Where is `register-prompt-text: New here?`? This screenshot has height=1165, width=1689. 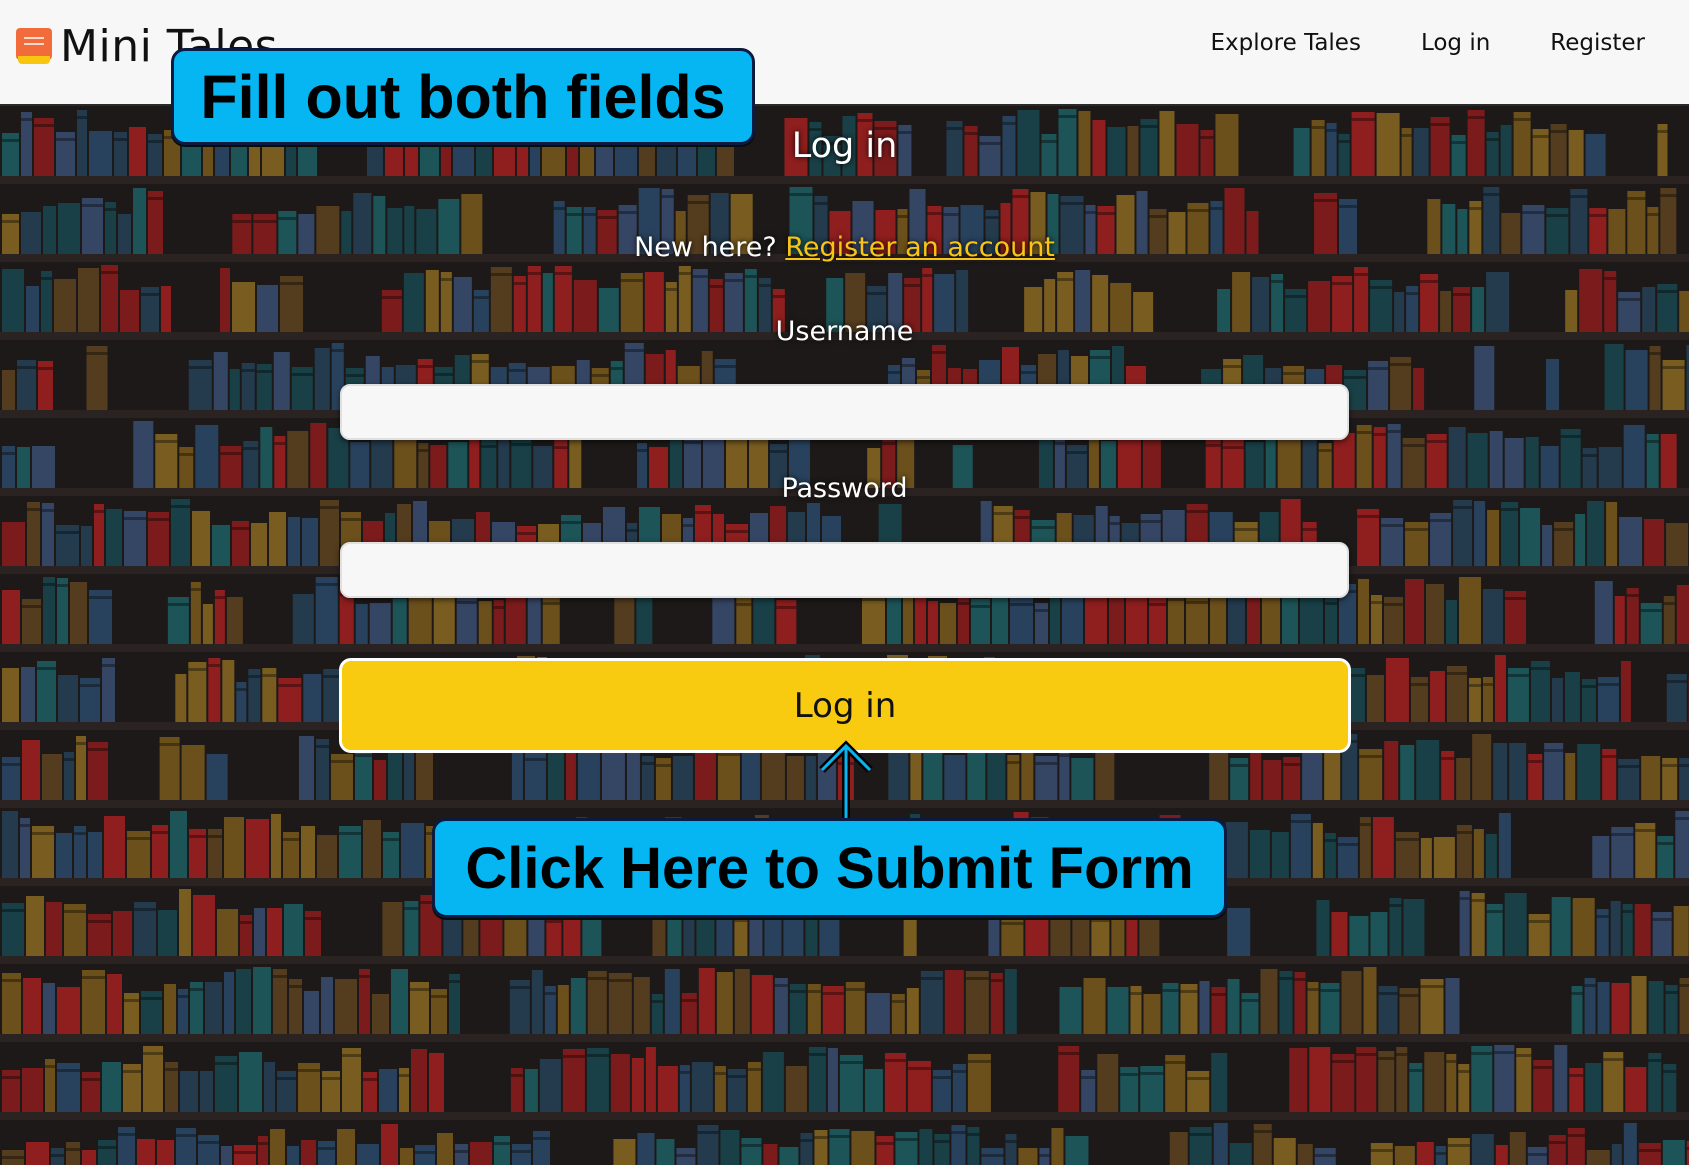 register-prompt-text: New here? is located at coordinates (705, 247).